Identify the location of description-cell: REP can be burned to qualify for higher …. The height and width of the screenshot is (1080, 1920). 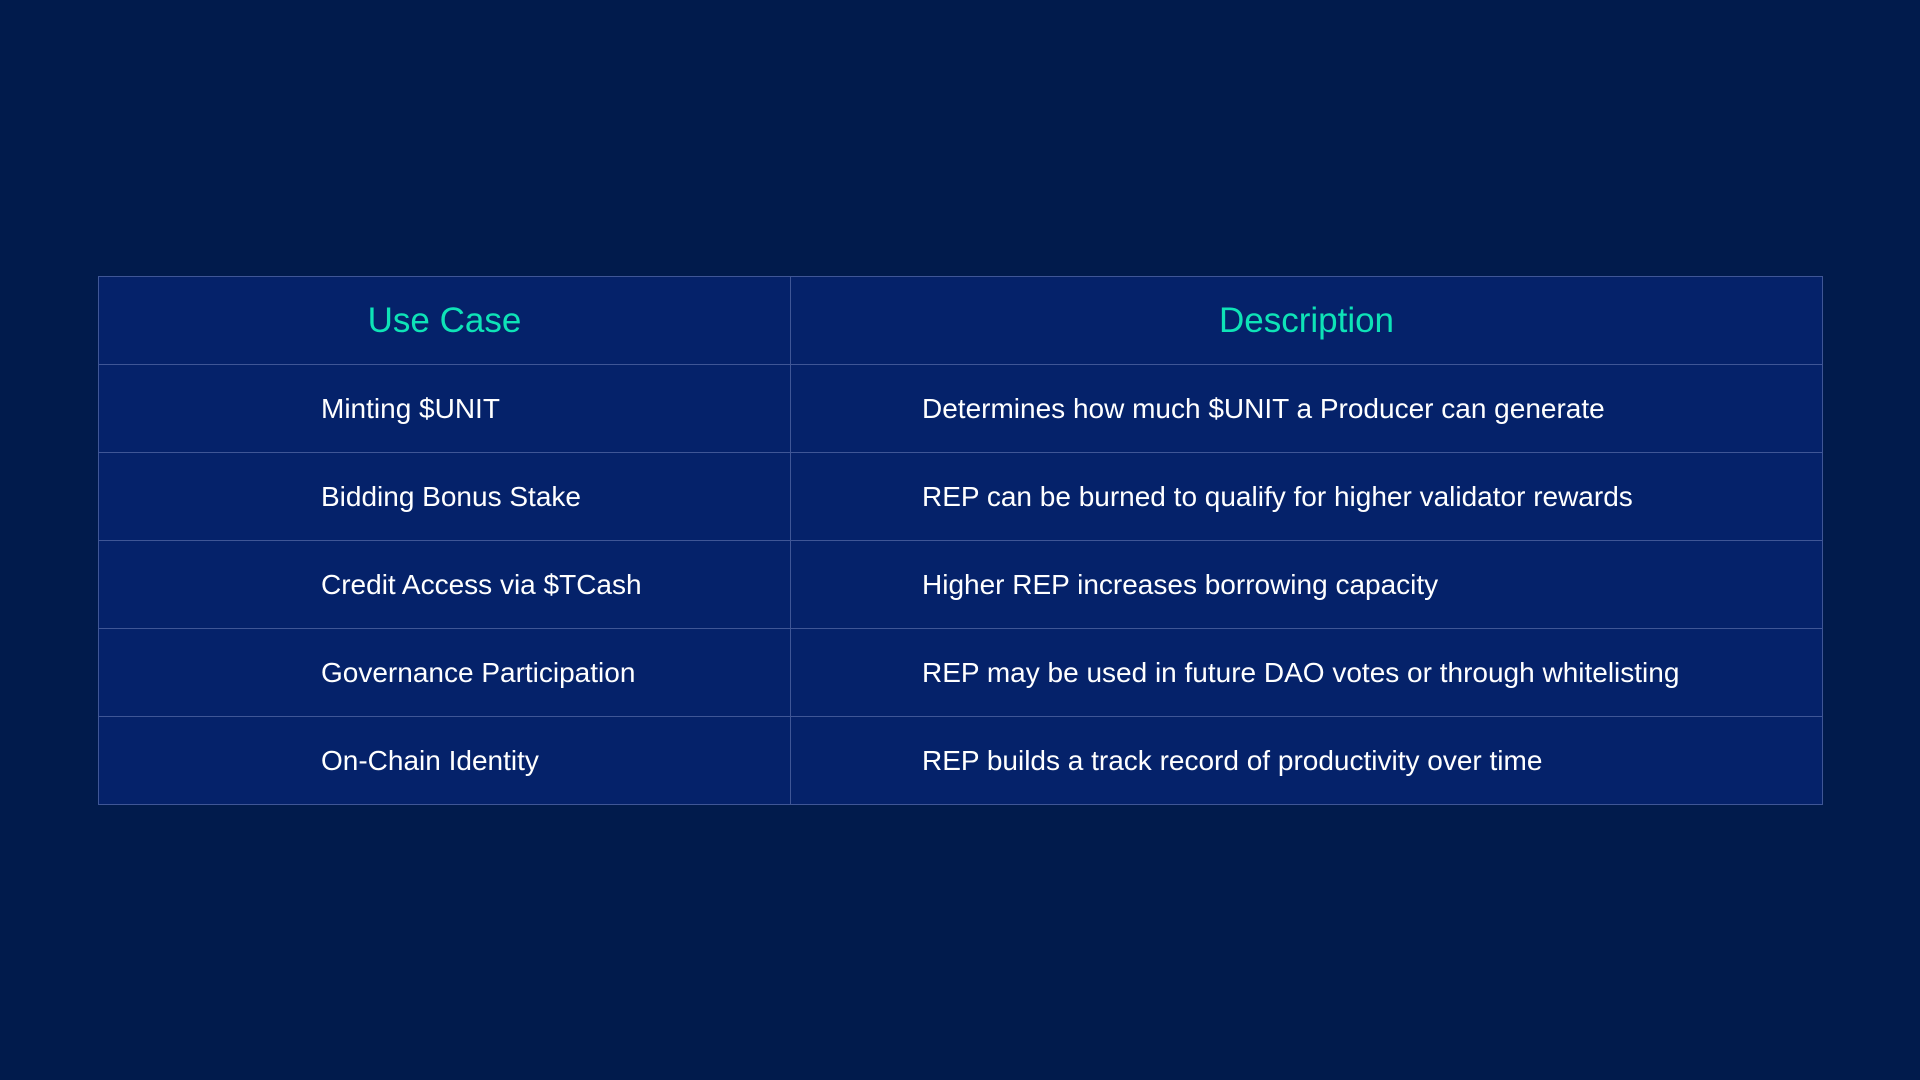
(1306, 496).